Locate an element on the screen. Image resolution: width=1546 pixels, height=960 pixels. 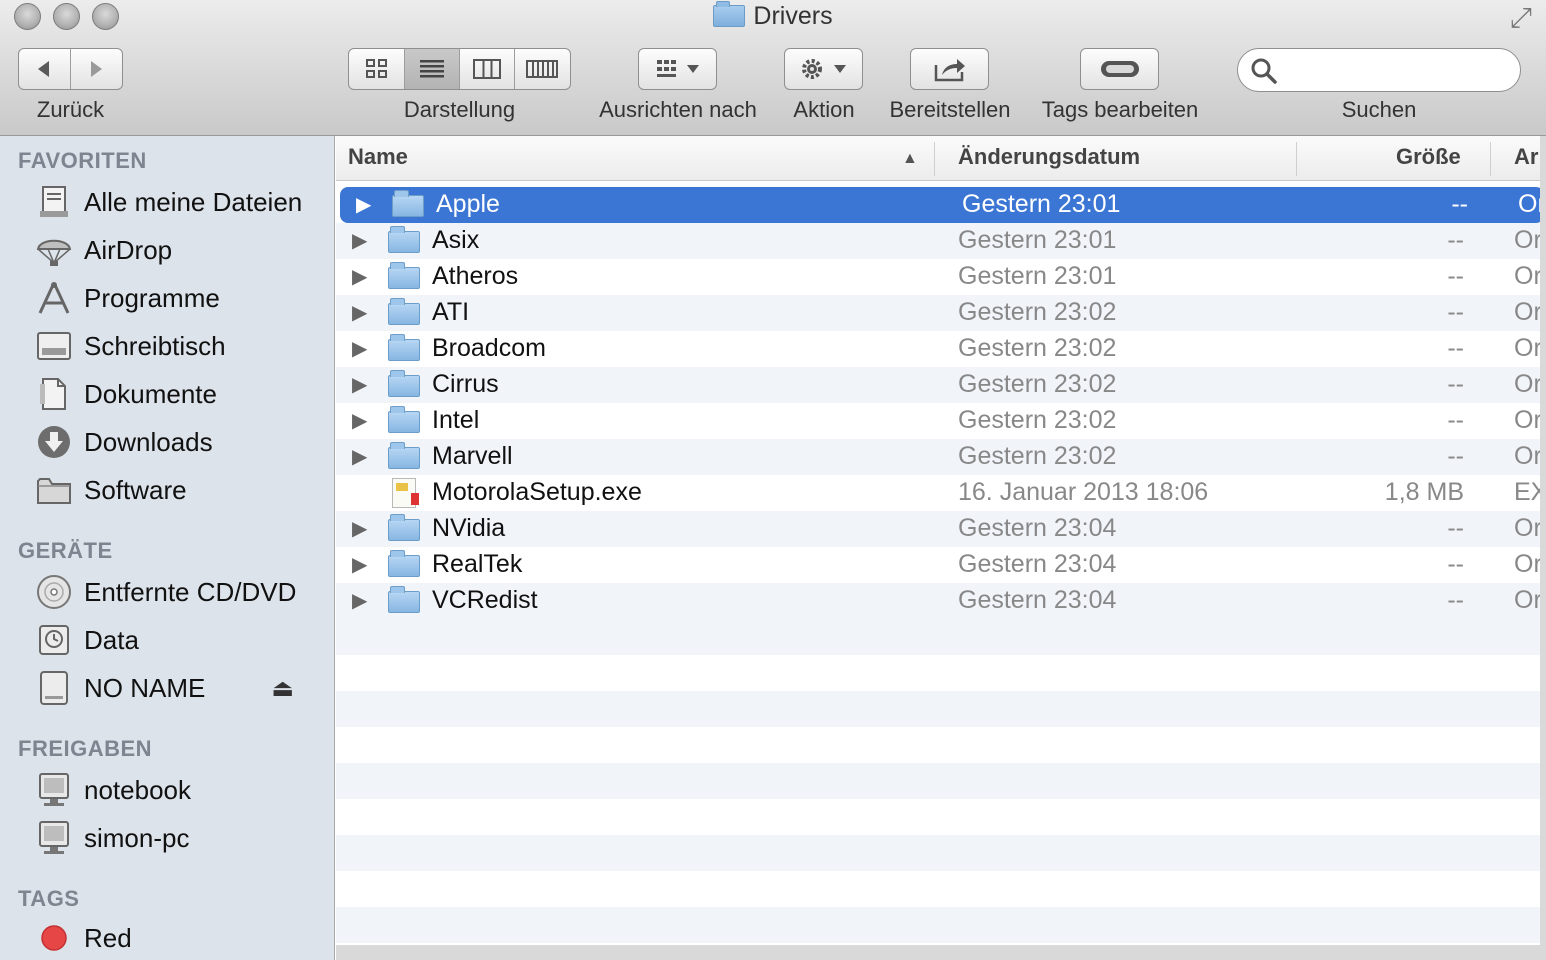
item-name: Asix is located at coordinates (456, 240).